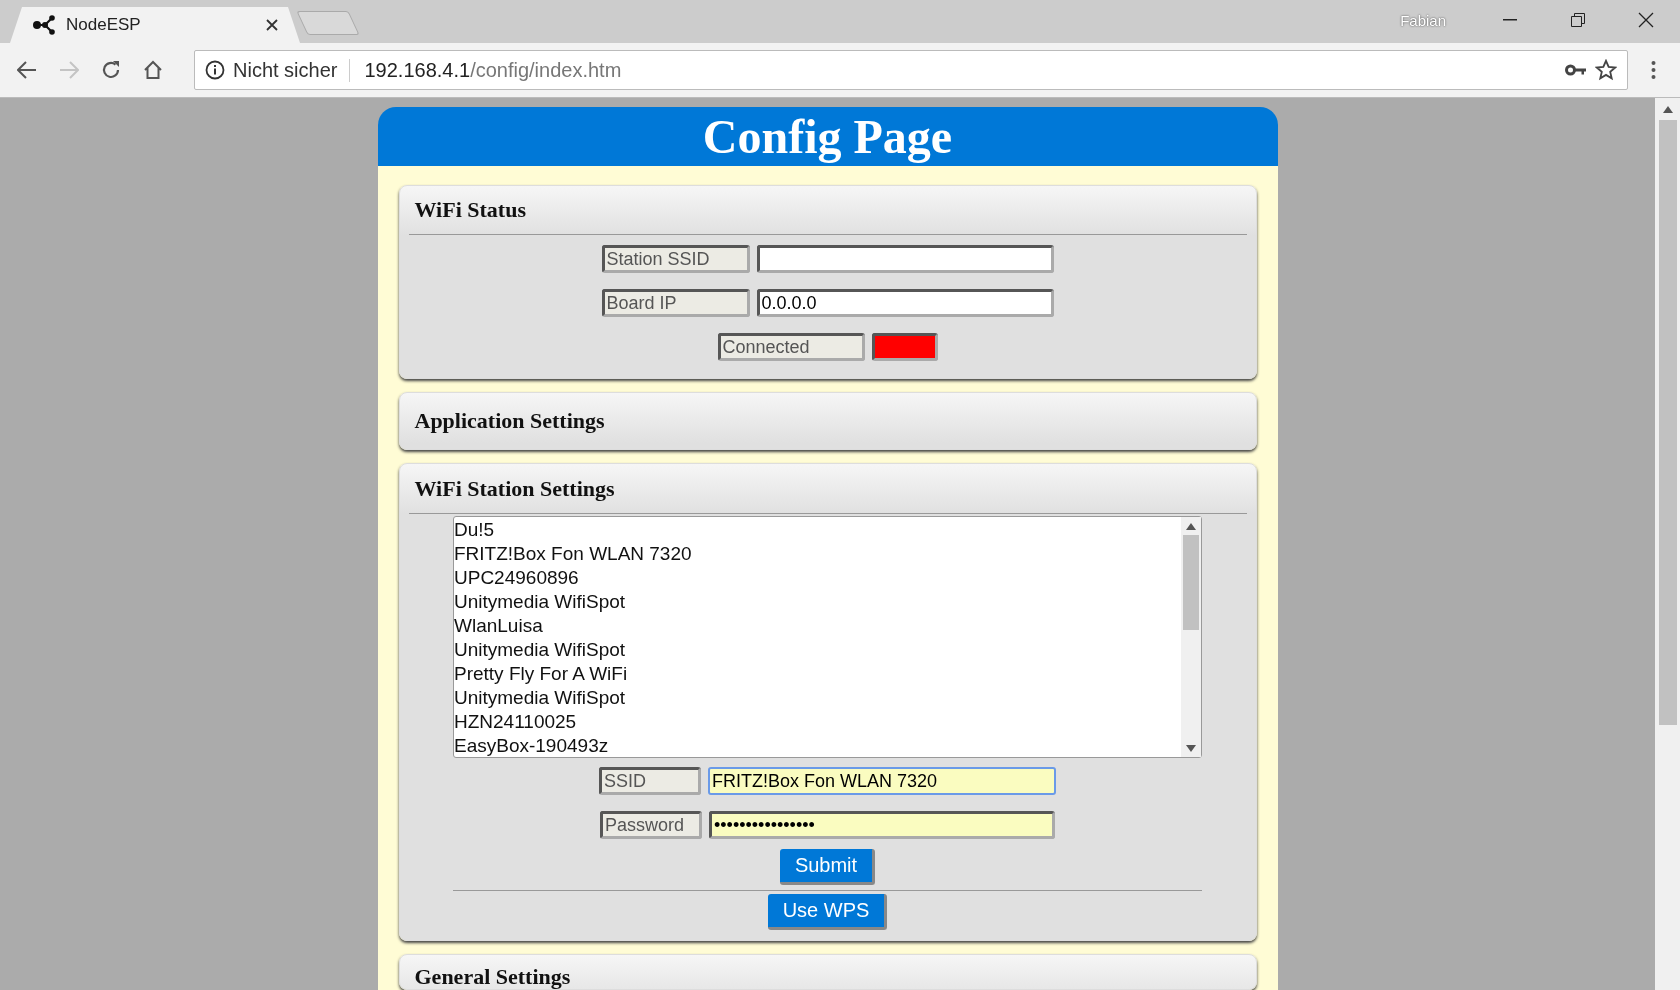  What do you see at coordinates (905, 259) in the screenshot?
I see `input-field` at bounding box center [905, 259].